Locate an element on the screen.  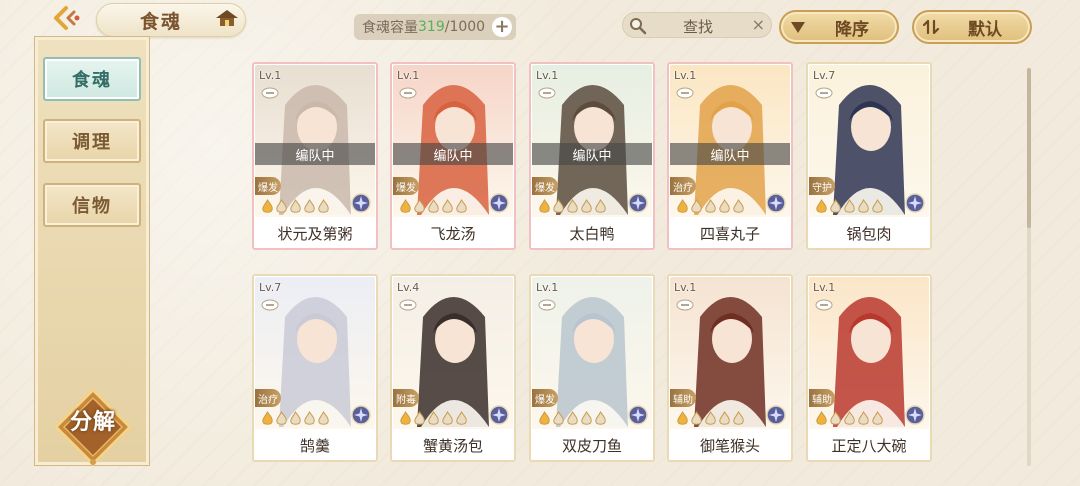
tab-food-soul: 食魂 is located at coordinates (92, 79).